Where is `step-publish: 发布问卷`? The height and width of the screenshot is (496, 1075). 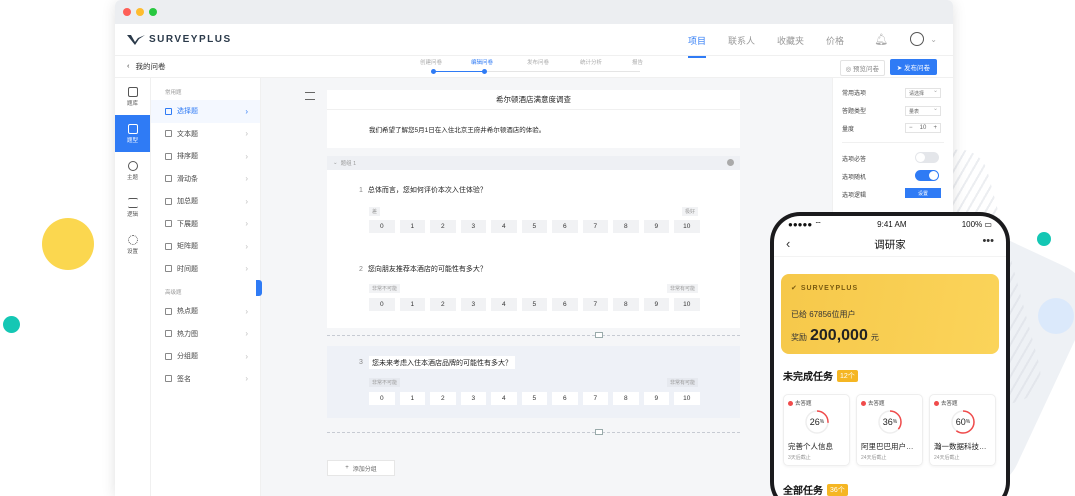 step-publish: 发布问卷 is located at coordinates (538, 62).